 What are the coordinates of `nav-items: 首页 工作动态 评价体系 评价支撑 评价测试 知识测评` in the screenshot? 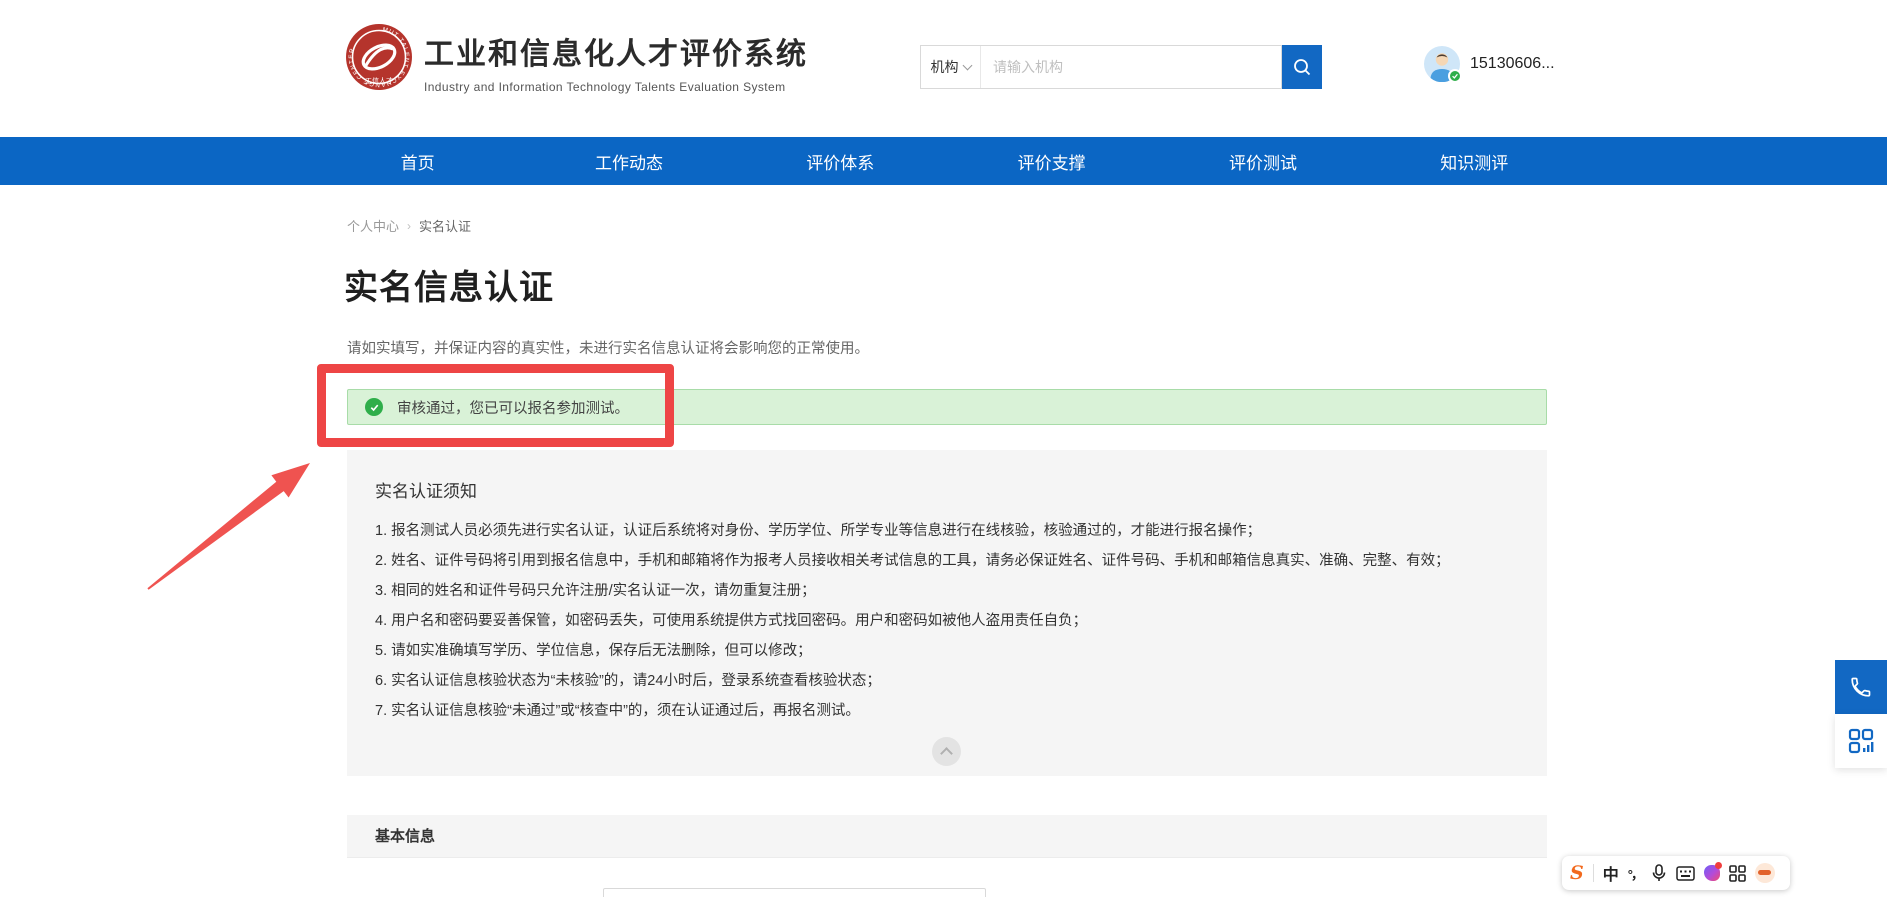 It's located at (946, 161).